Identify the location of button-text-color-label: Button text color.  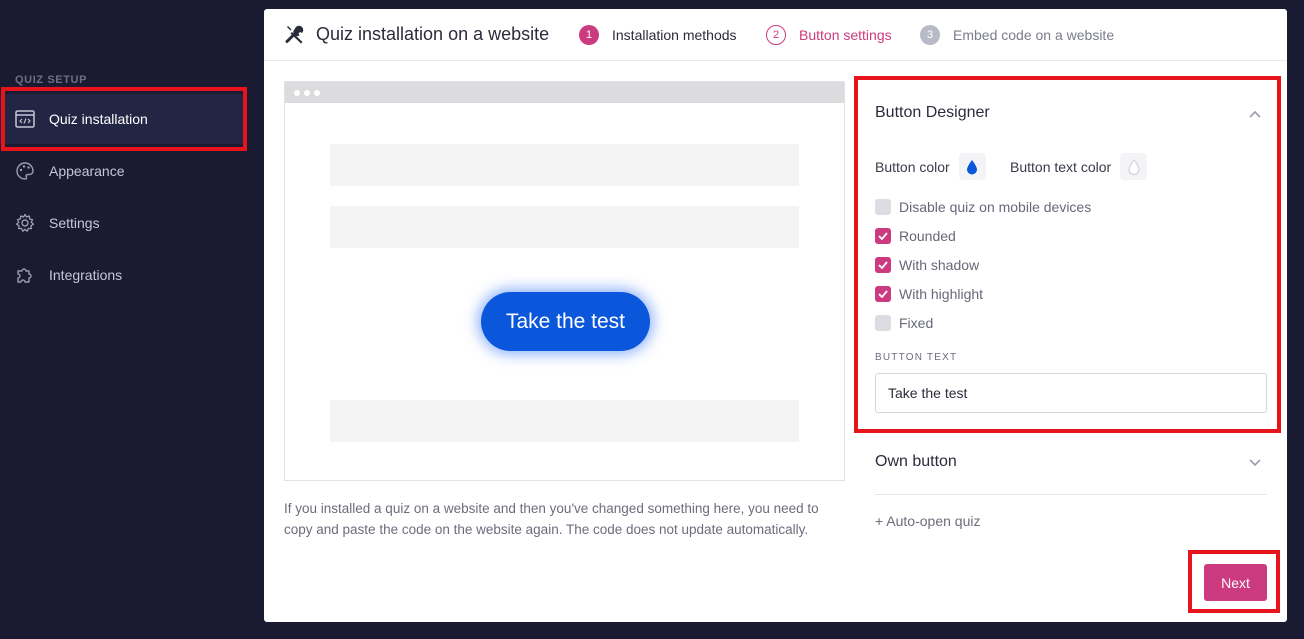
(1061, 166).